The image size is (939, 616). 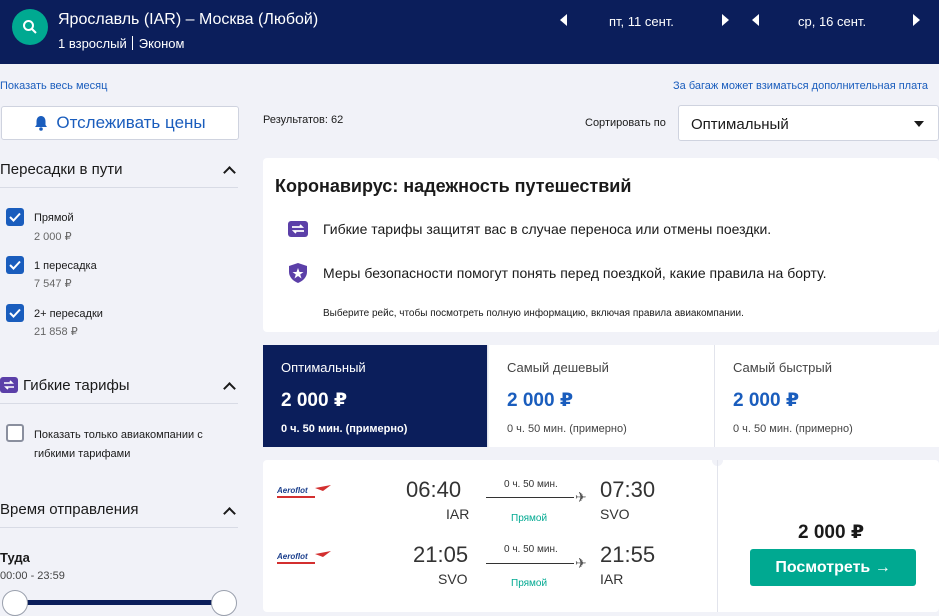 What do you see at coordinates (531, 484) in the screenshot?
I see `segment1-duration: 0 ч. 50 мин.` at bounding box center [531, 484].